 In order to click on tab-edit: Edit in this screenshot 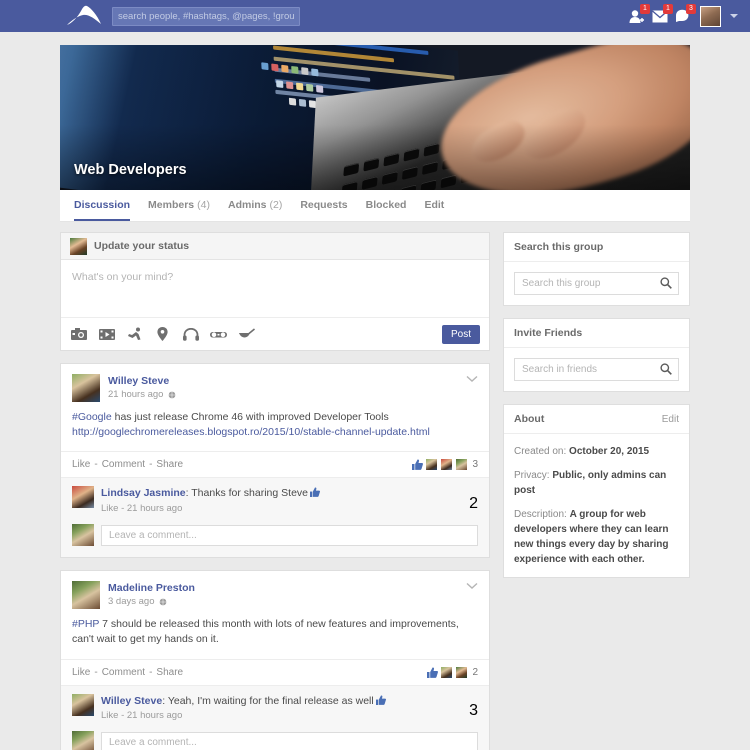, I will do `click(434, 205)`.